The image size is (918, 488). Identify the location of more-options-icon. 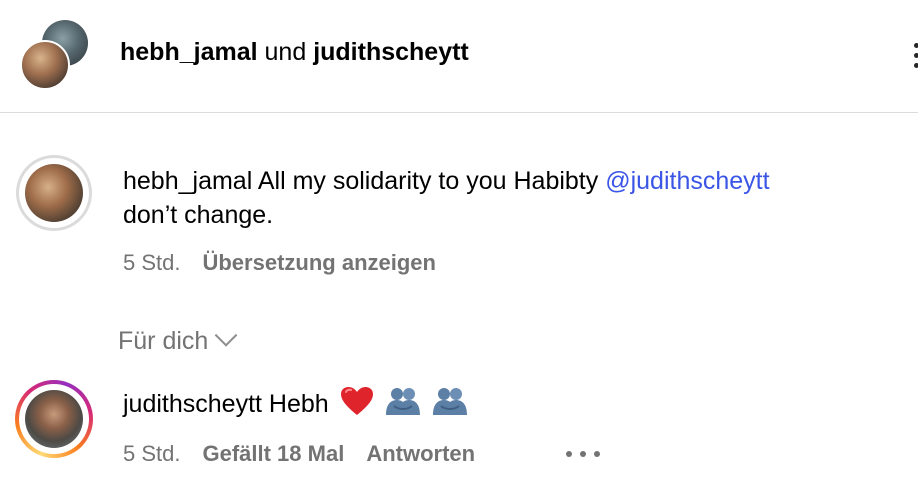
(911, 55).